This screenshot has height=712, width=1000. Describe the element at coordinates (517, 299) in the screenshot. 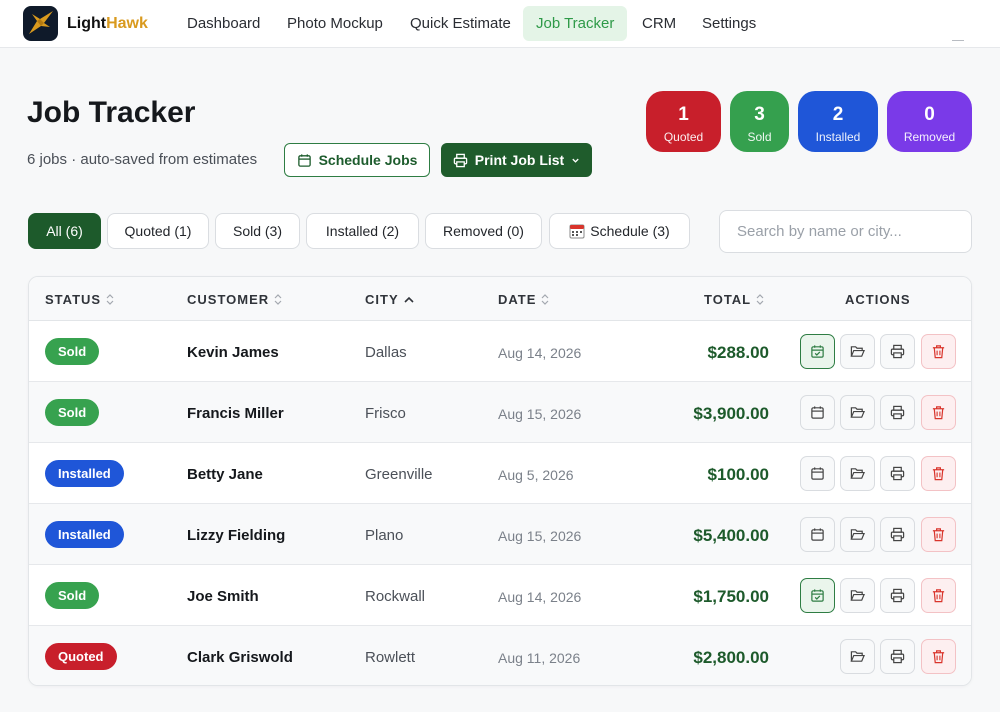

I see `col-date-label: DATE` at that location.